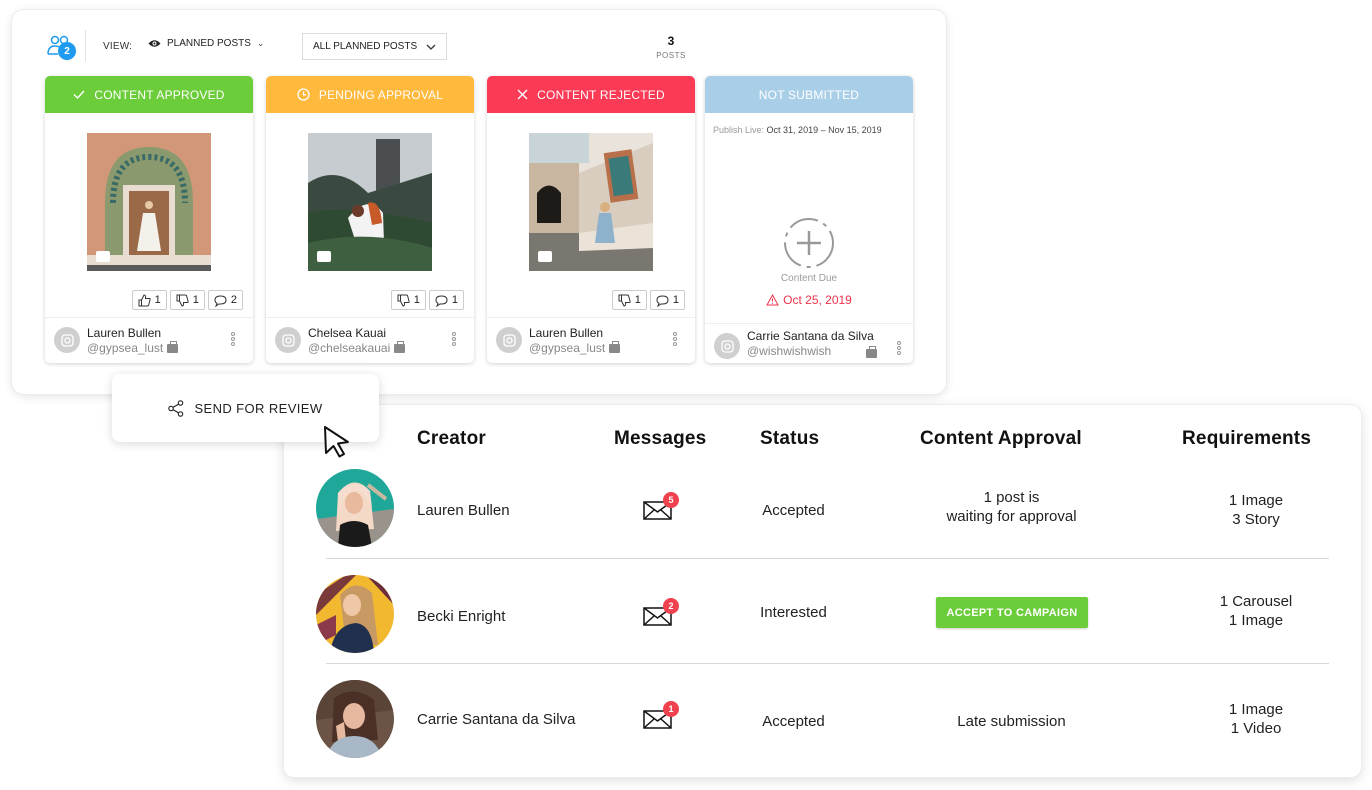 The width and height of the screenshot is (1372, 790). What do you see at coordinates (793, 612) in the screenshot?
I see `status-text: Interested` at bounding box center [793, 612].